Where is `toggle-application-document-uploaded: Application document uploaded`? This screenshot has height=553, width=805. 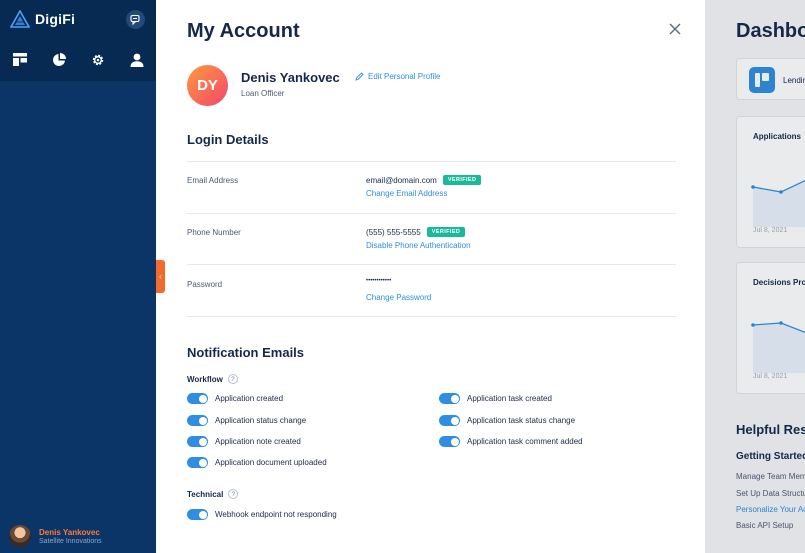 toggle-application-document-uploaded: Application document uploaded is located at coordinates (257, 462).